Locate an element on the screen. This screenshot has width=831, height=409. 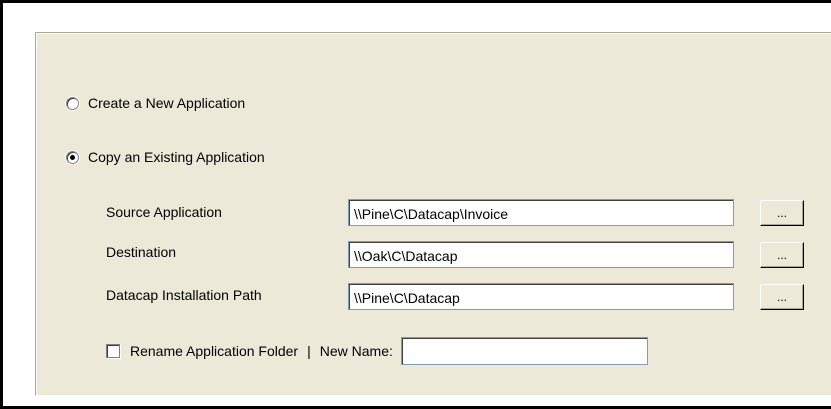
copy-existing-radio is located at coordinates (72, 157).